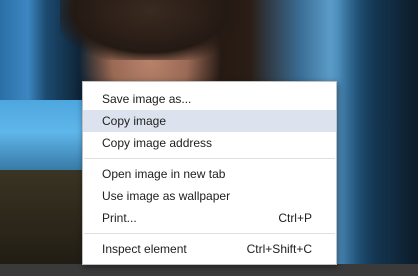  I want to click on menu-item-shortcut: Ctrl+P, so click(295, 218).